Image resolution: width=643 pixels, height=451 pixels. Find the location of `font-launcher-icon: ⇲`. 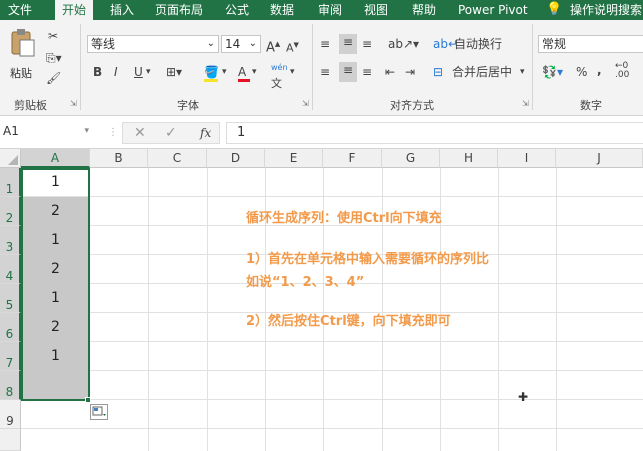

font-launcher-icon: ⇲ is located at coordinates (305, 103).